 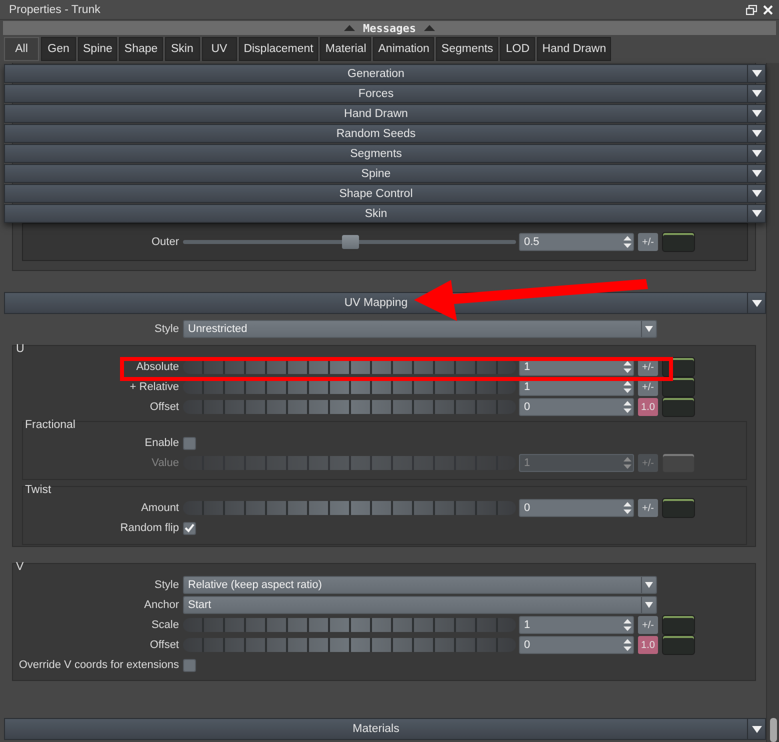 What do you see at coordinates (574, 49) in the screenshot?
I see `tab: Hand Drawn` at bounding box center [574, 49].